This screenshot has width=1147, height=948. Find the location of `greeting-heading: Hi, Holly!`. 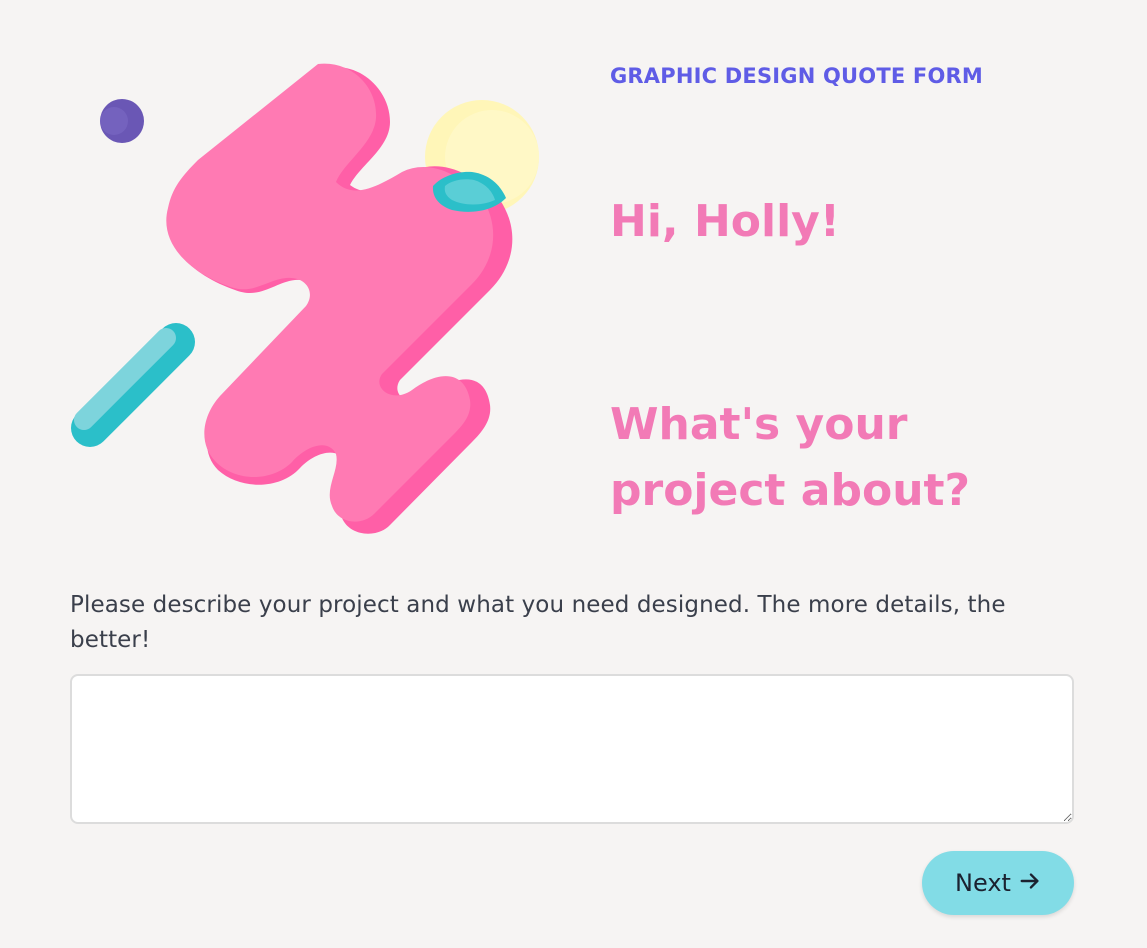

greeting-heading: Hi, Holly! is located at coordinates (725, 221).